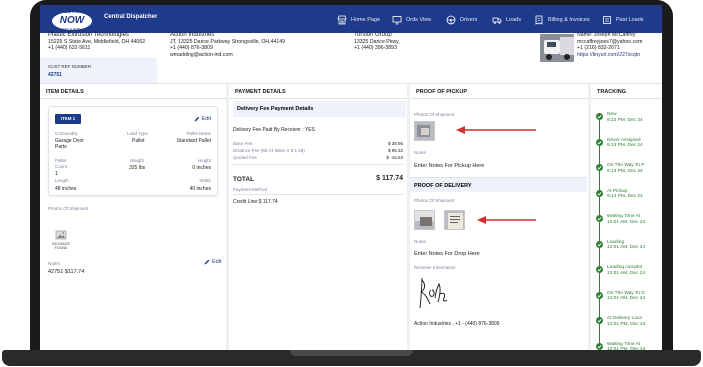 This screenshot has height=367, width=703. What do you see at coordinates (609, 55) in the screenshot?
I see `driver-link: https://tinyurl.com/227scqtn` at bounding box center [609, 55].